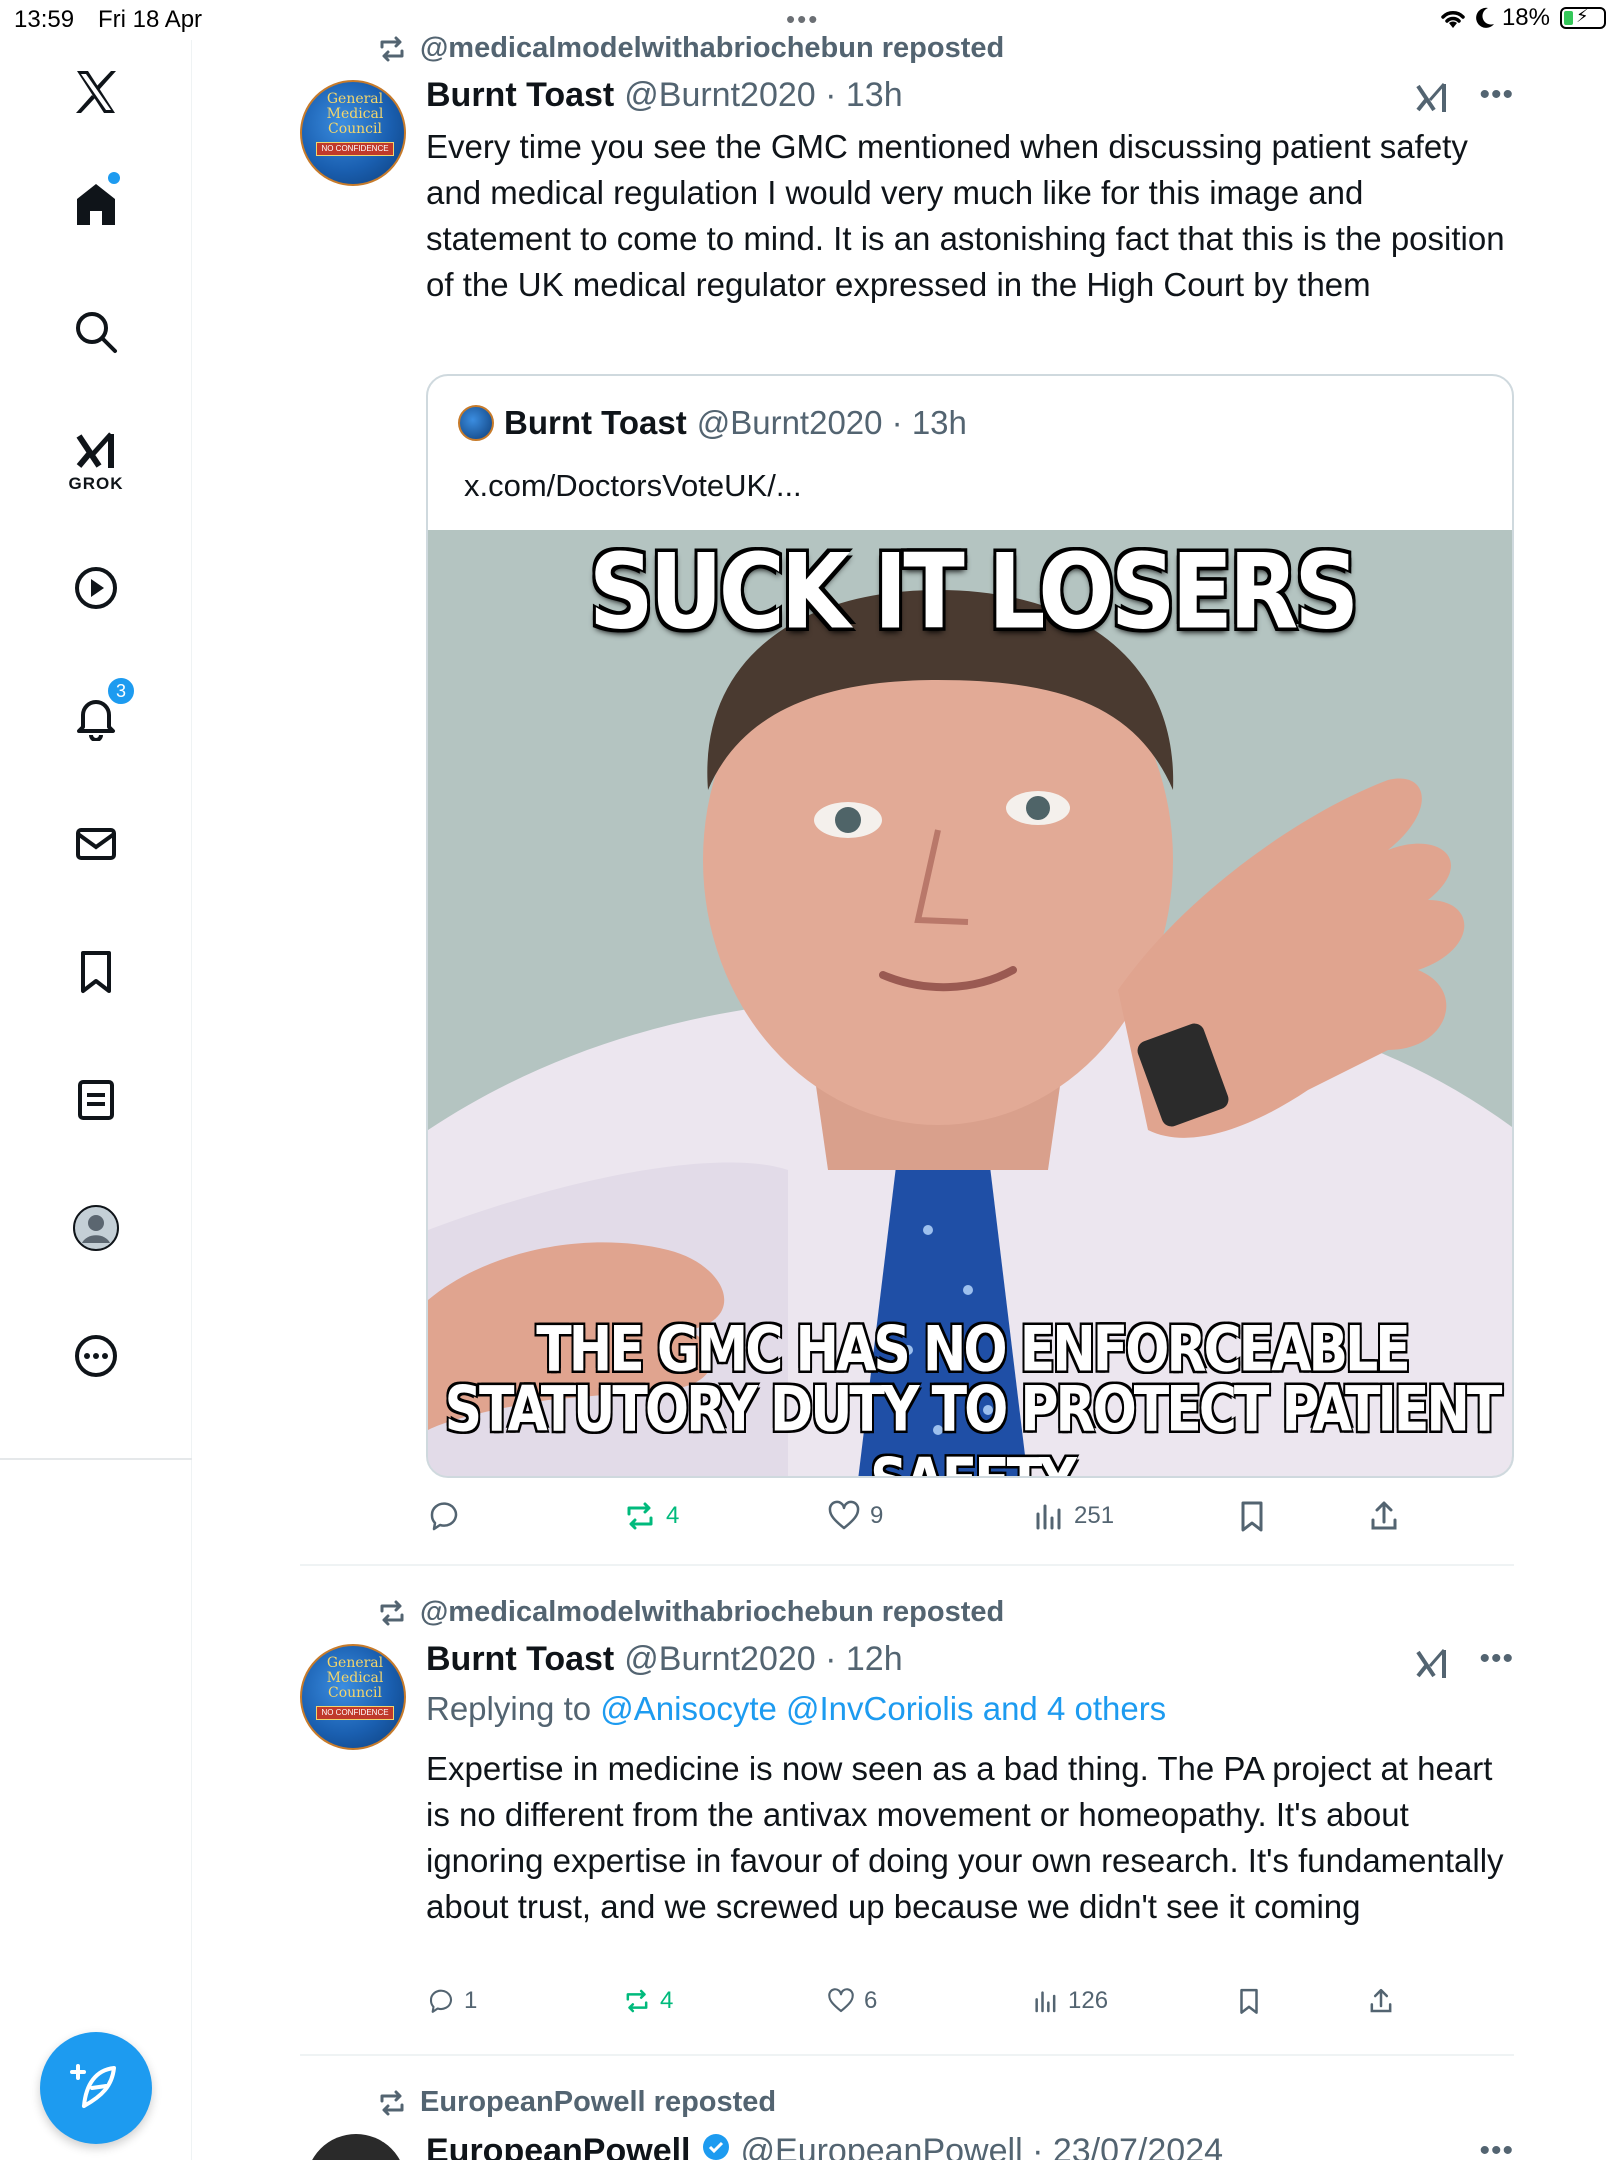 Image resolution: width=1620 pixels, height=2160 pixels. What do you see at coordinates (883, 1708) in the screenshot?
I see `replying-to-users: @Anisocyte @InvCoriolis and 4 others` at bounding box center [883, 1708].